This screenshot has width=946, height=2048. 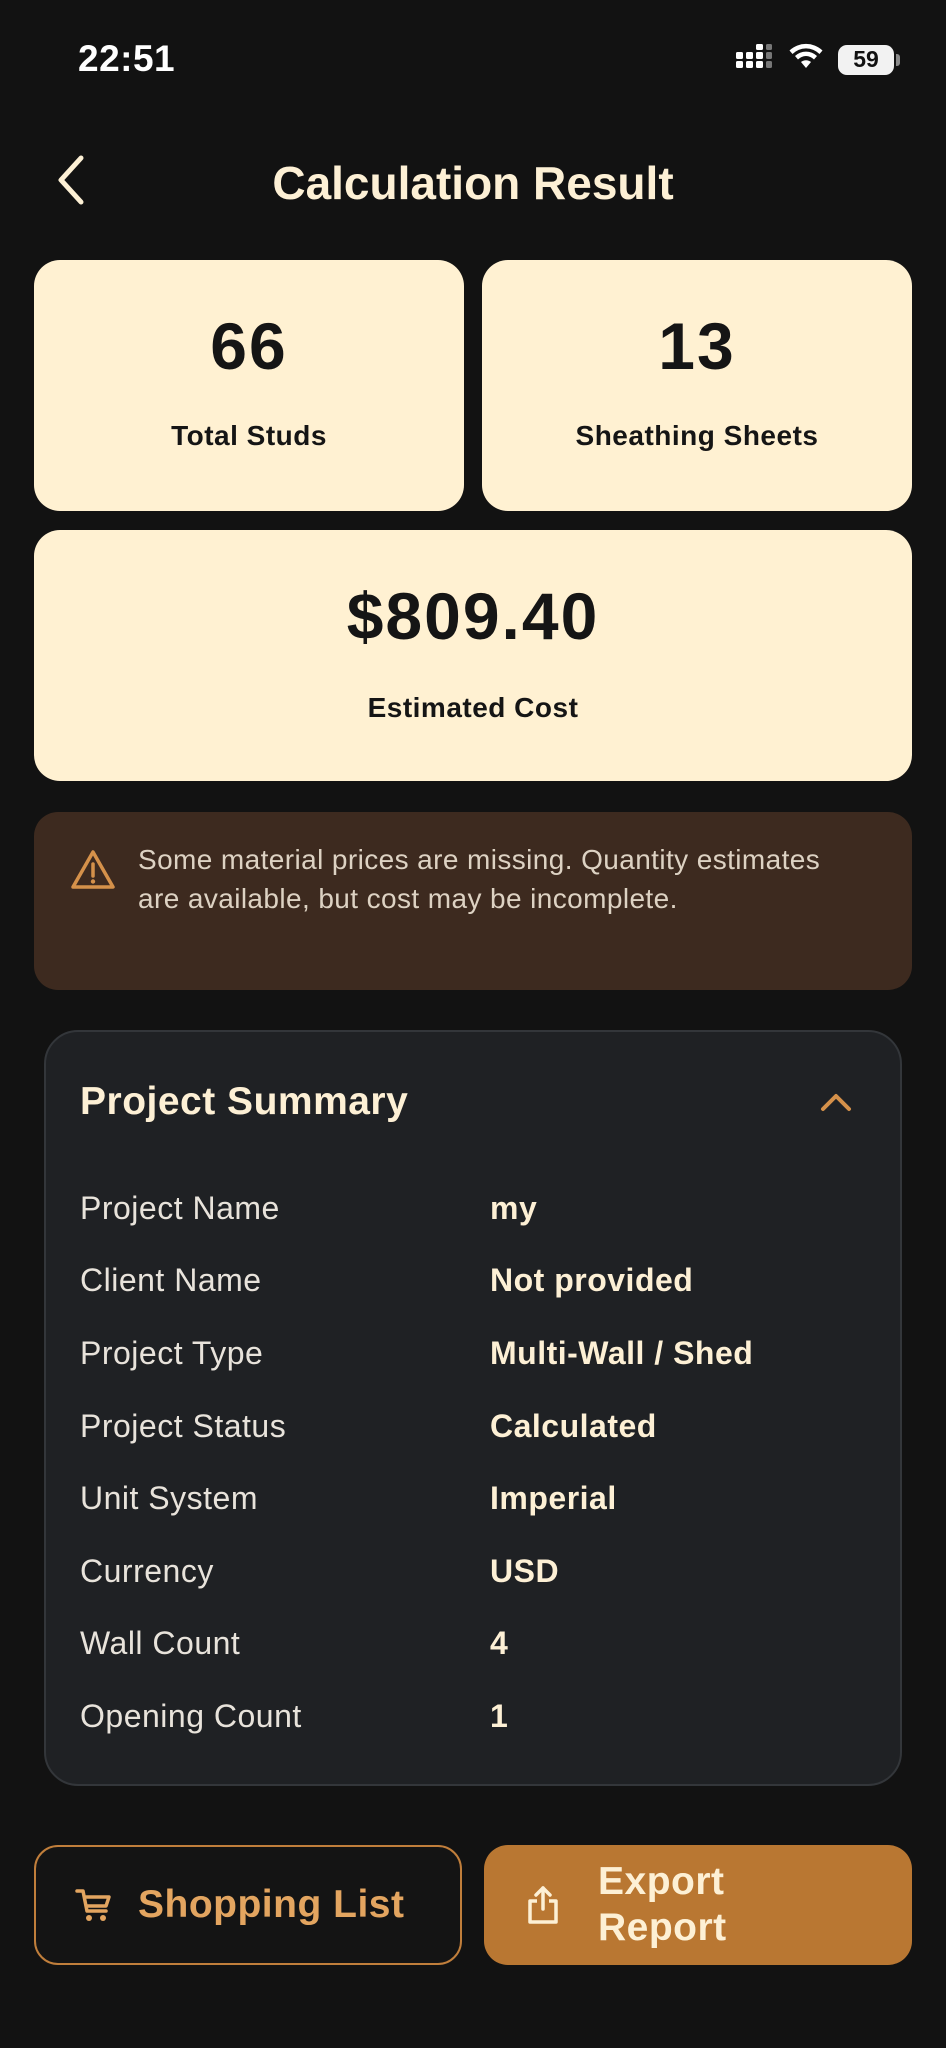 What do you see at coordinates (147, 1570) in the screenshot?
I see `summary-row-label: Currency` at bounding box center [147, 1570].